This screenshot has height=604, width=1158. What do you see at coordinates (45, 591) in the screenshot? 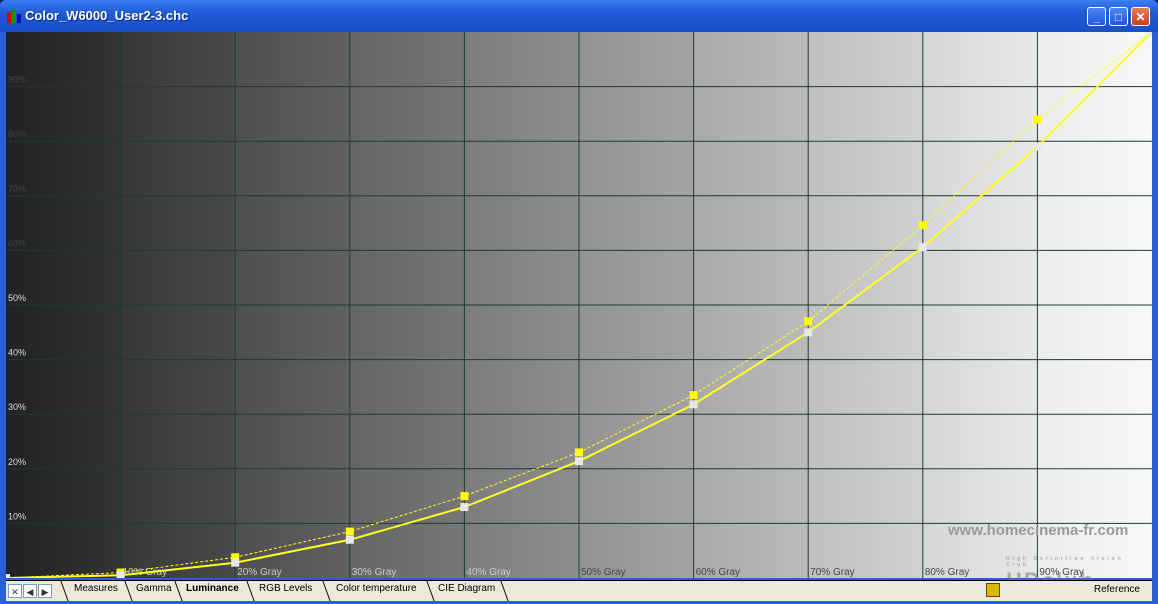
I see `next-tab-button: ▶` at bounding box center [45, 591].